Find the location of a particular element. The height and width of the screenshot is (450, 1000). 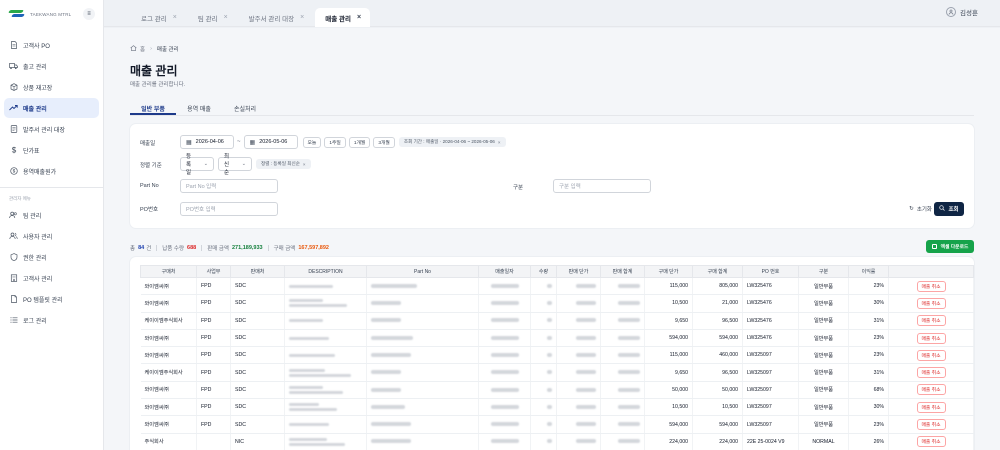

tab-purchase-orders: 발주서 관리 대장 × is located at coordinates (276, 17).